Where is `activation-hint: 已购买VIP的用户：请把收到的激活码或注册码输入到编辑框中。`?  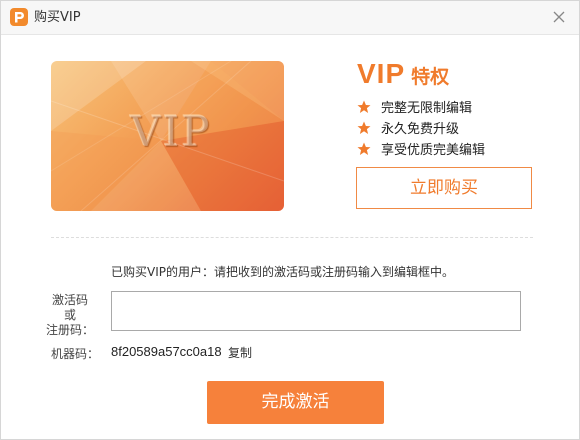
activation-hint: 已购买VIP的用户：请把收到的激活码或注册码输入到编辑框中。 is located at coordinates (282, 272).